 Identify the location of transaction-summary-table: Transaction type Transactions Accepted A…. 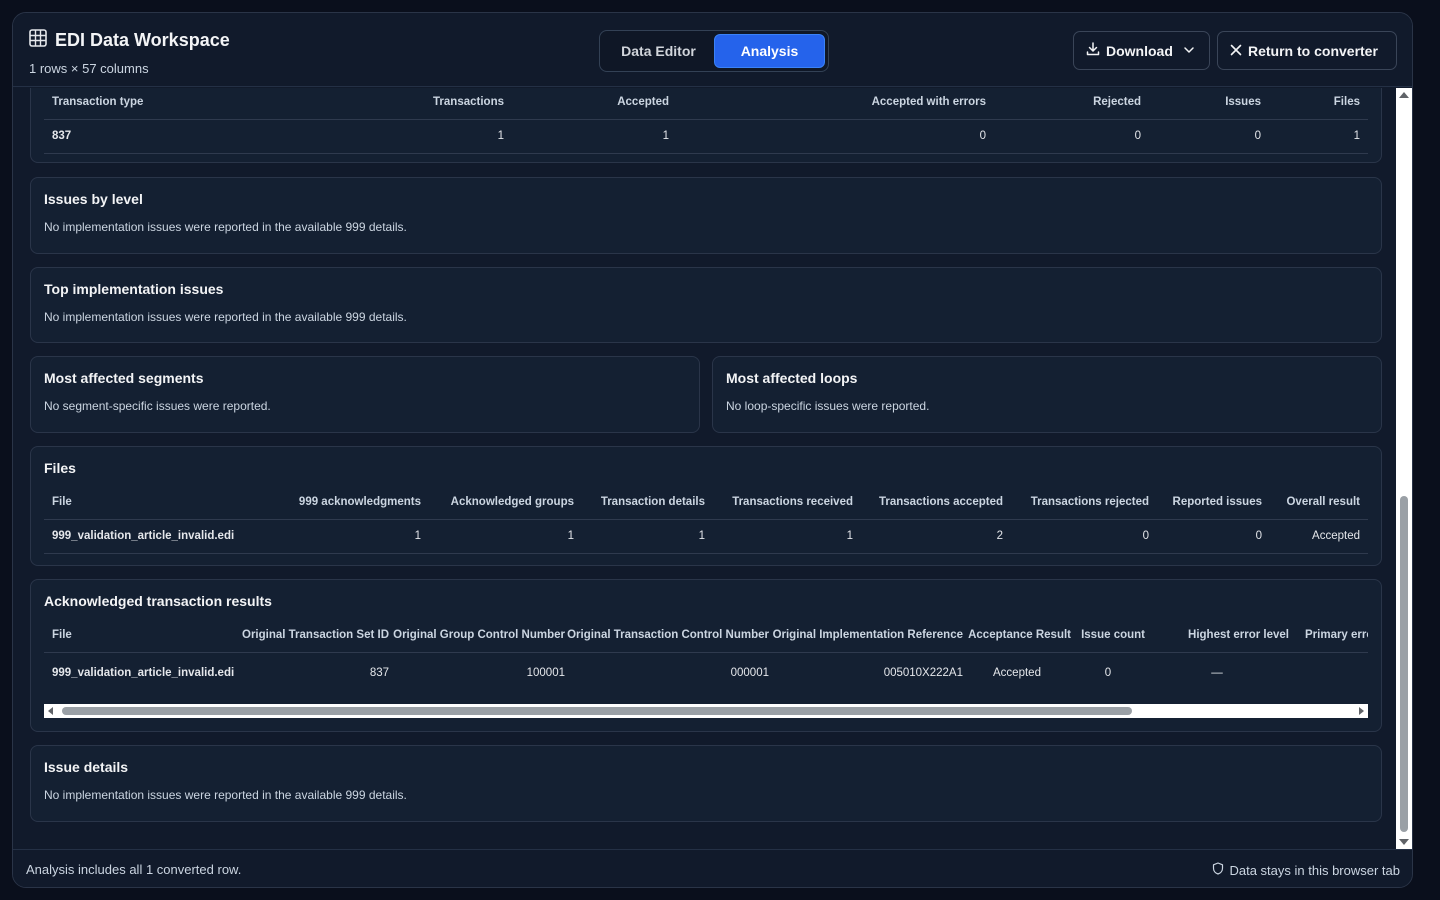
(706, 121).